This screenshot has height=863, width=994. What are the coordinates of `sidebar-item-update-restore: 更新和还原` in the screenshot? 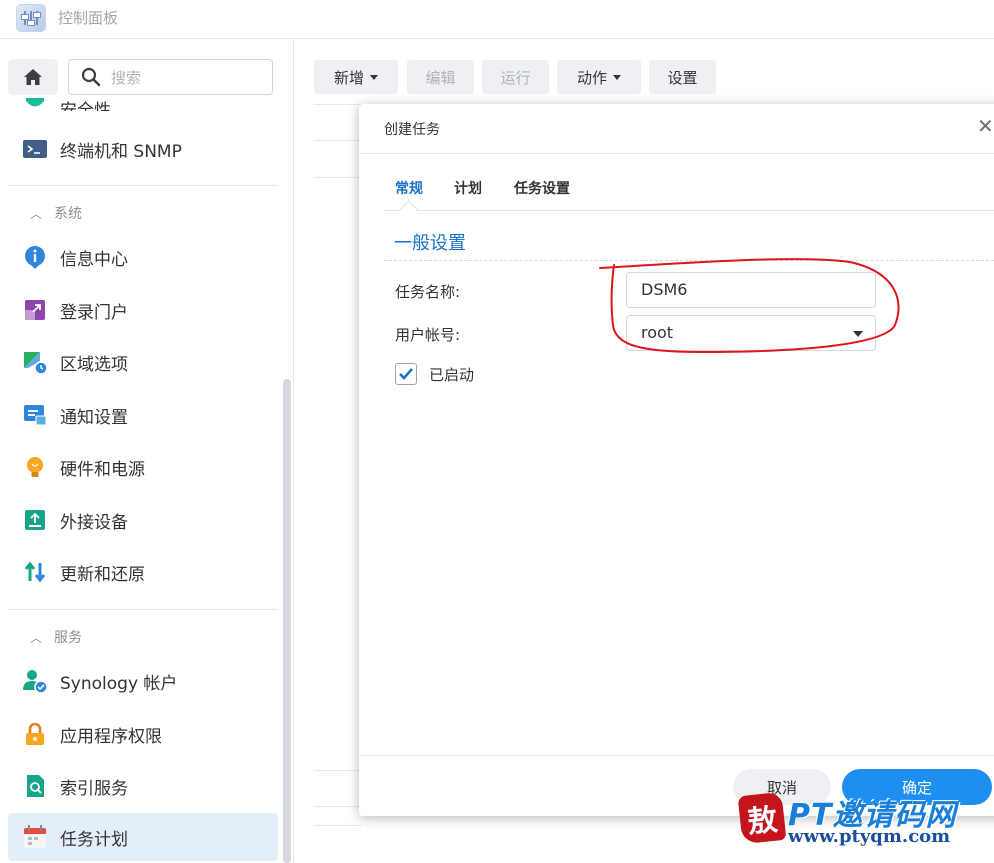 It's located at (143, 572).